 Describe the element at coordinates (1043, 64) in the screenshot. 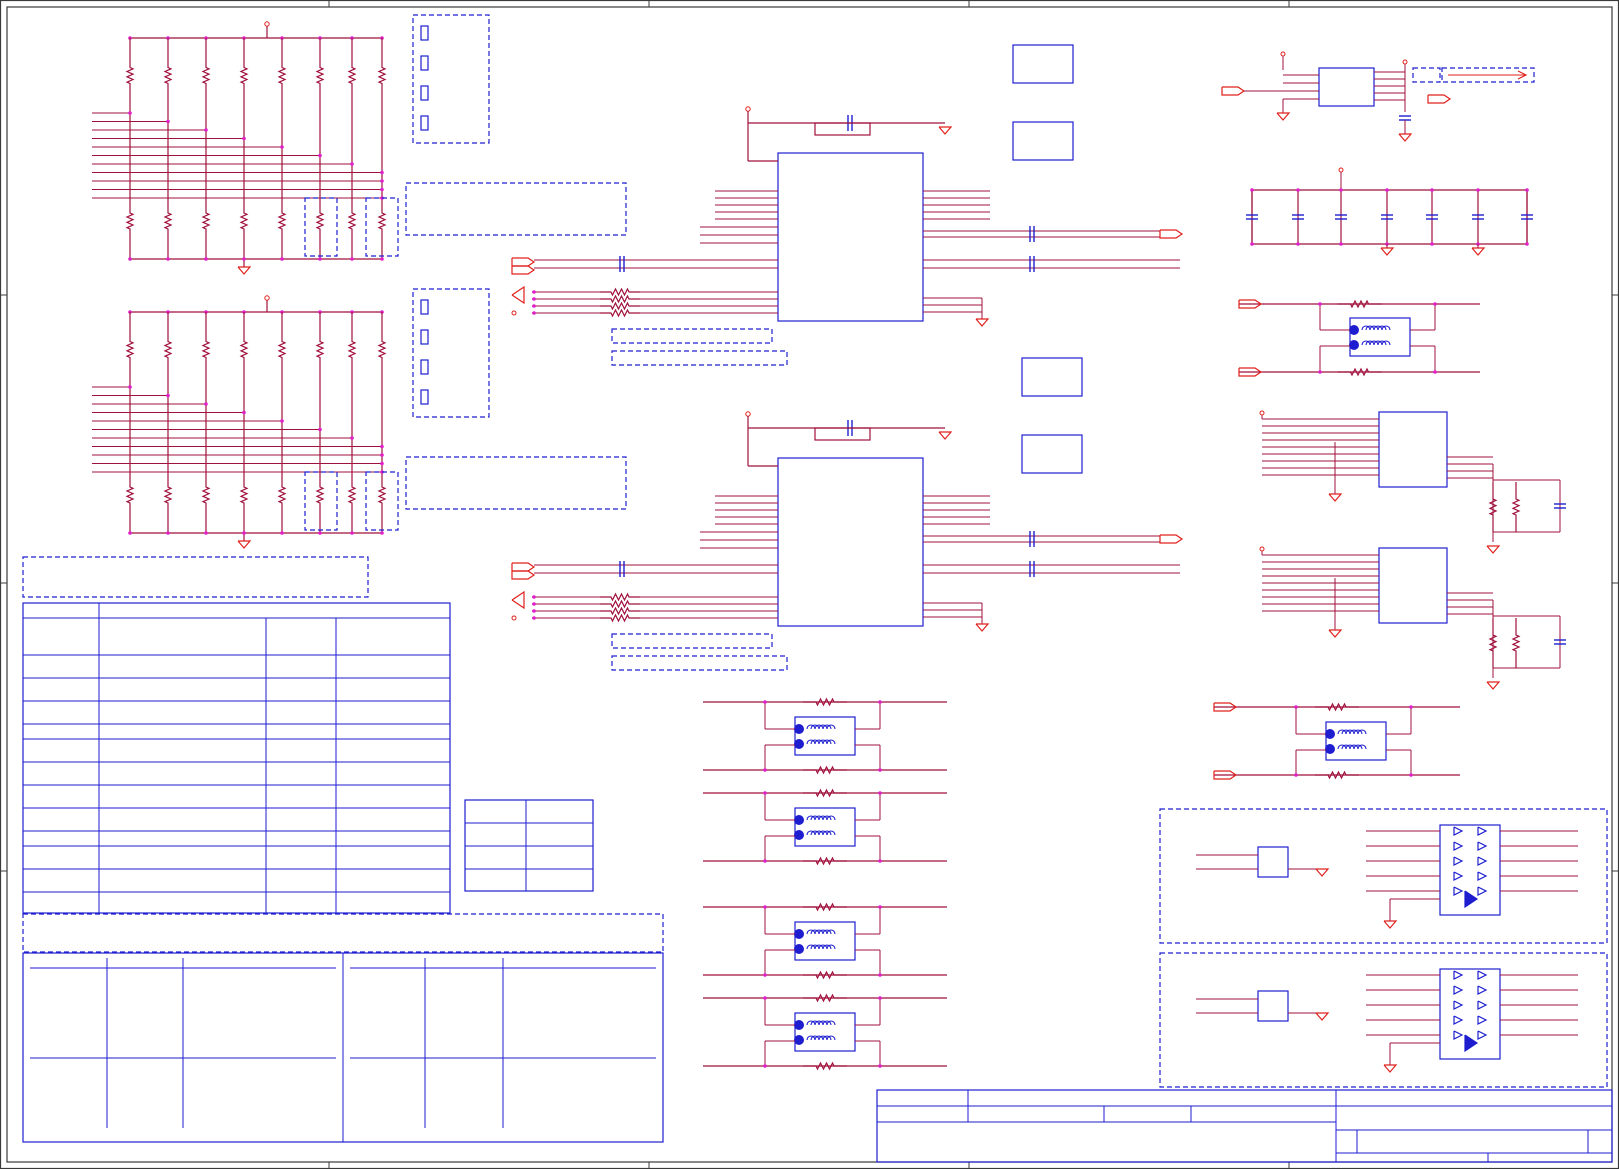

I see `reference-box` at that location.